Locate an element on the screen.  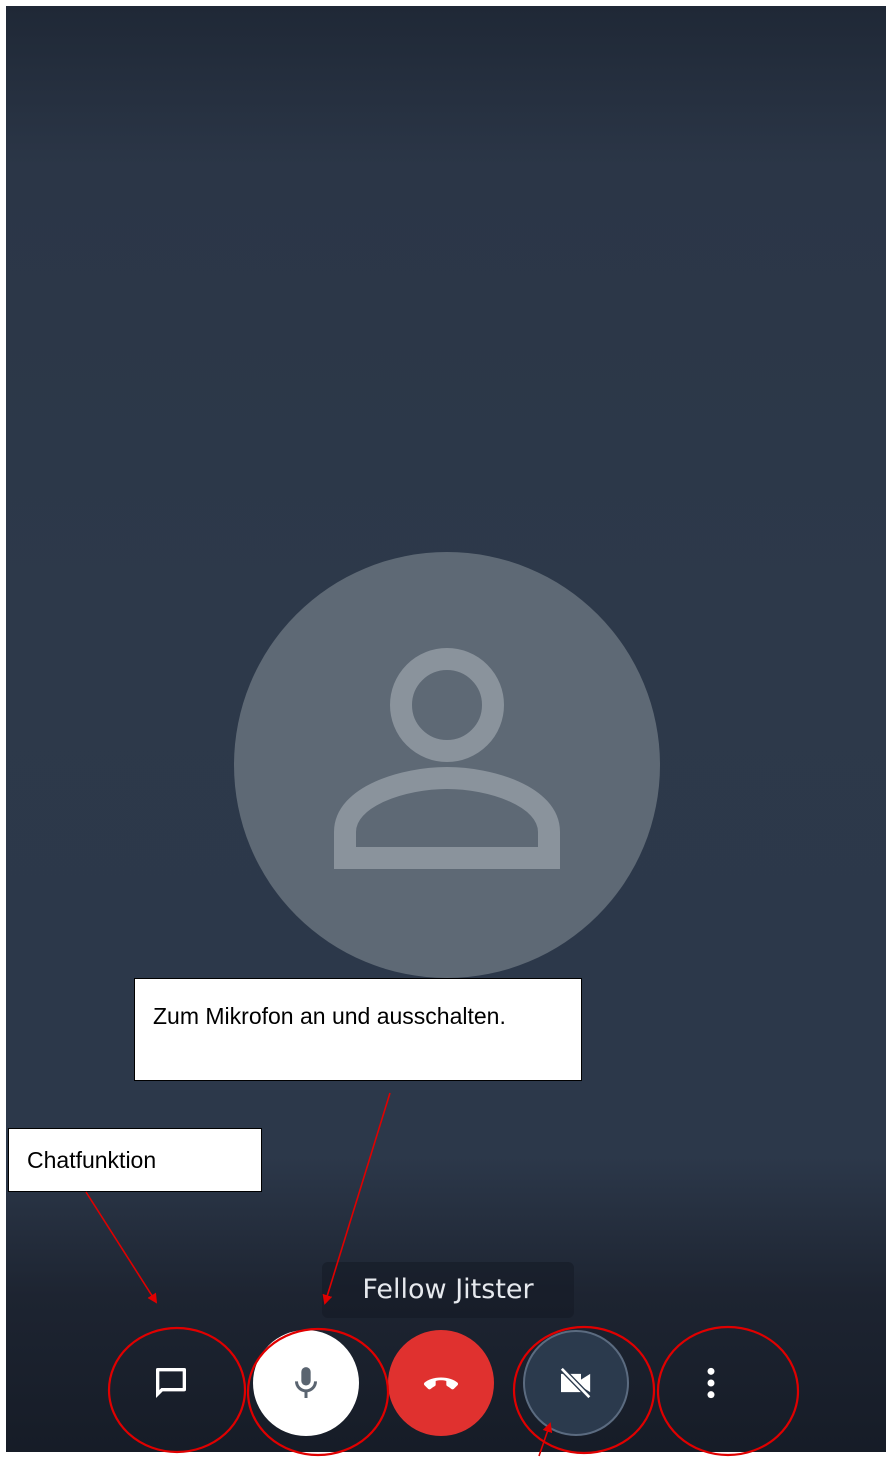
video-off-icon is located at coordinates (575, 1383).